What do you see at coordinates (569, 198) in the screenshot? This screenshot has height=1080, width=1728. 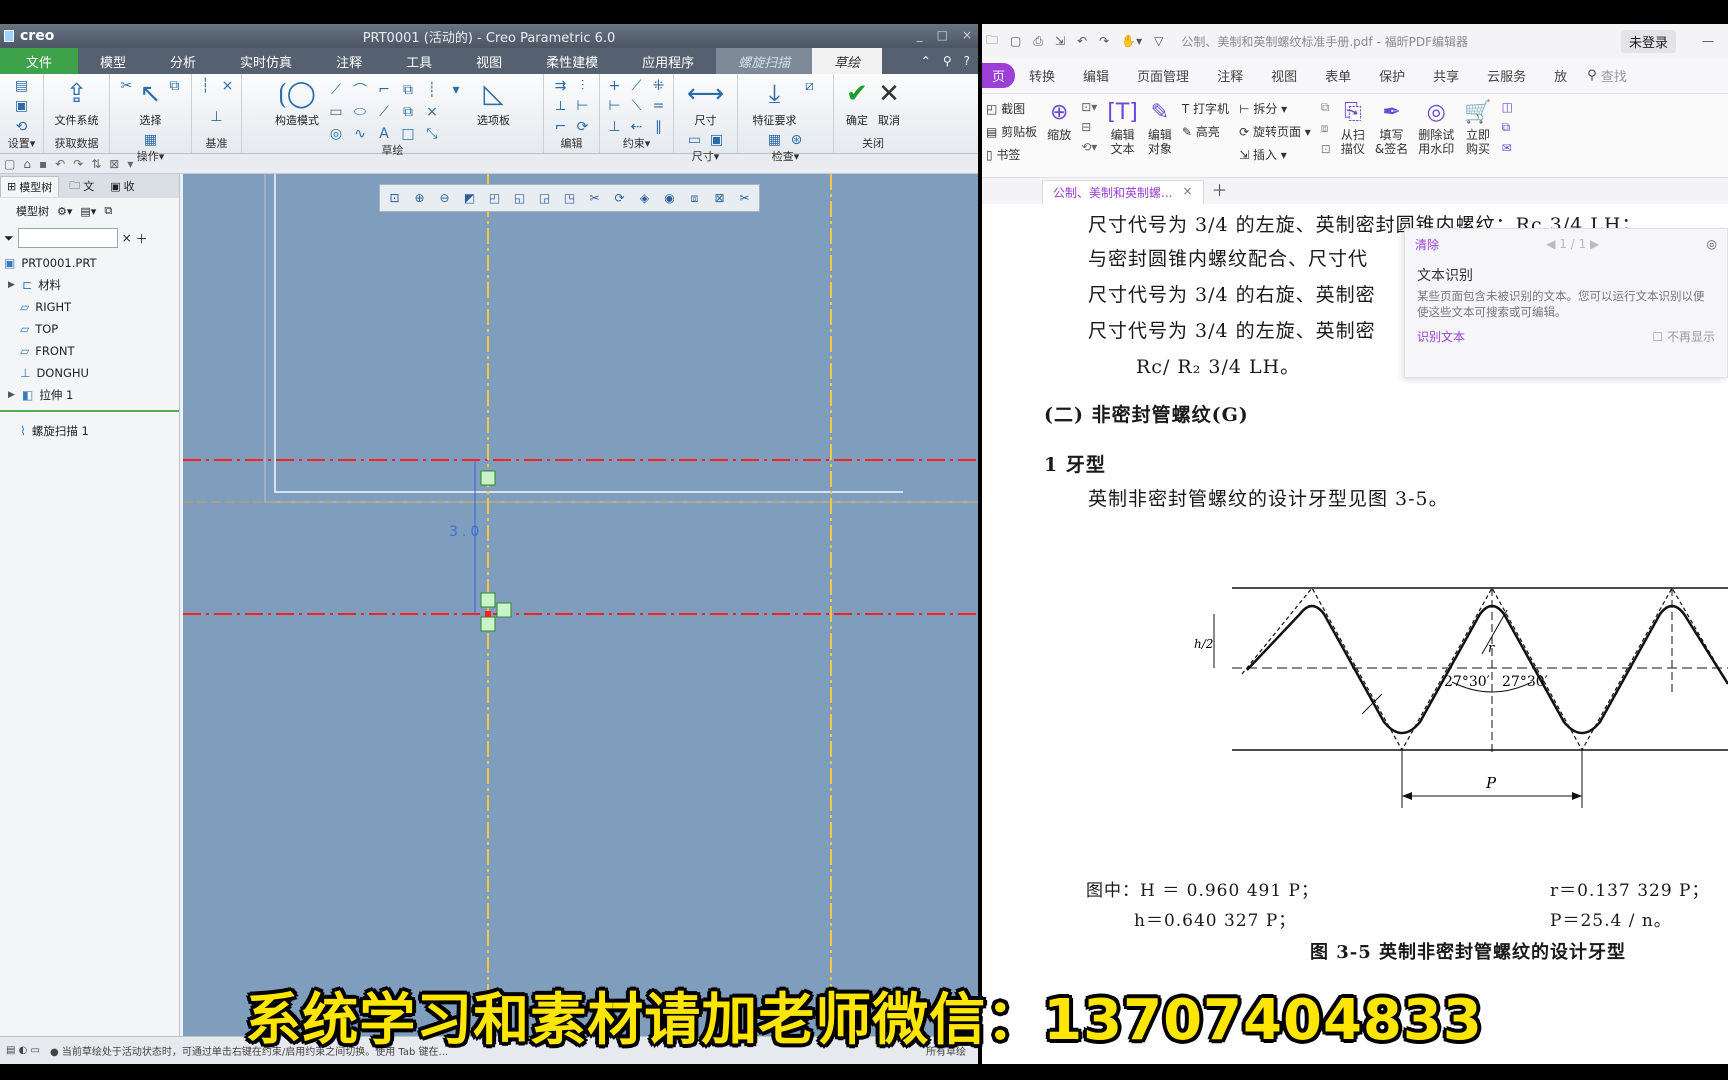 I see `perspective-icon: ◳` at bounding box center [569, 198].